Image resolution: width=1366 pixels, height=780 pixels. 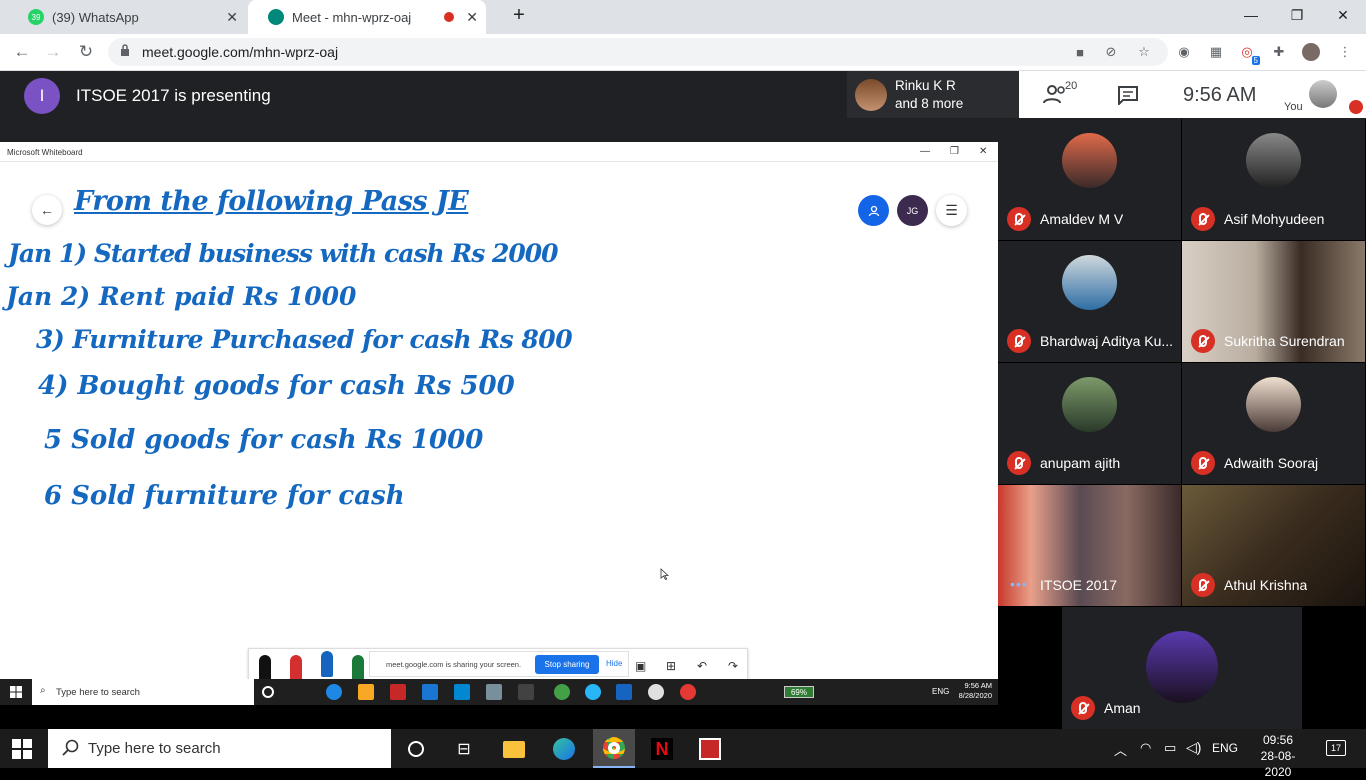 What do you see at coordinates (1266, 585) in the screenshot?
I see `participant-name: Athul Krishna` at bounding box center [1266, 585].